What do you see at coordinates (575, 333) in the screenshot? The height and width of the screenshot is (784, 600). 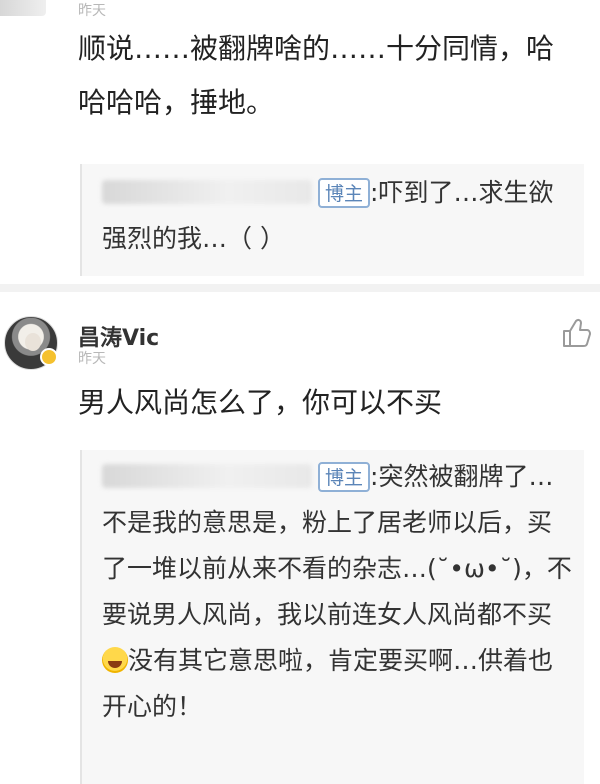 I see `like-icon` at bounding box center [575, 333].